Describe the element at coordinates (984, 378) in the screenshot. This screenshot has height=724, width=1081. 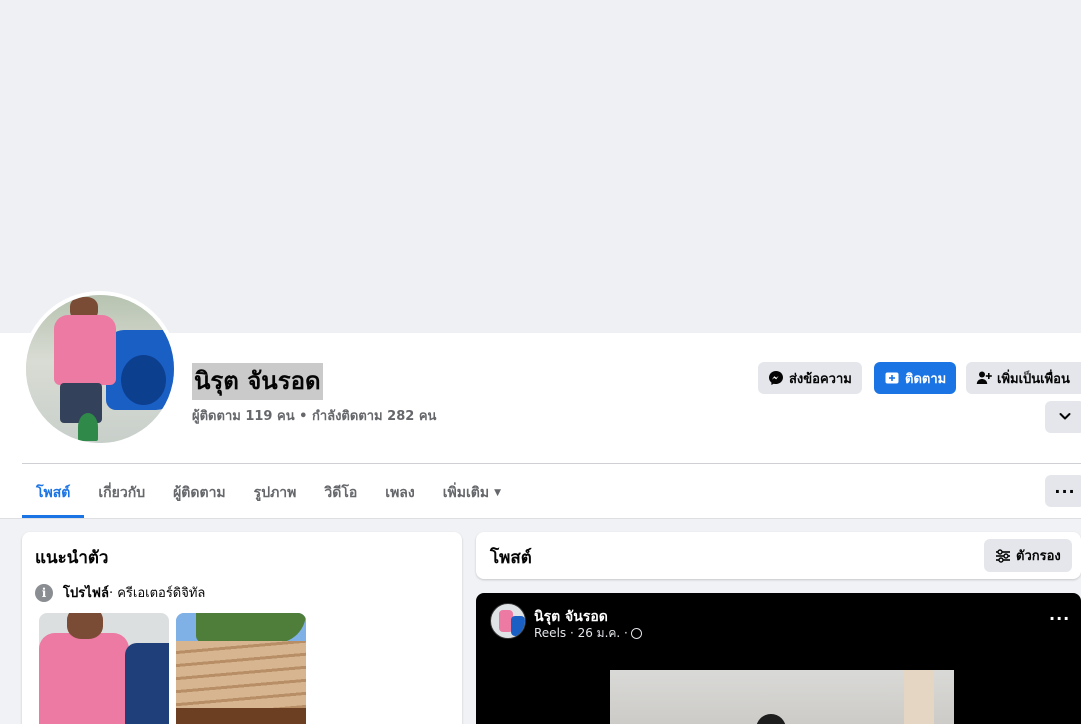
I see `add-person-icon` at that location.